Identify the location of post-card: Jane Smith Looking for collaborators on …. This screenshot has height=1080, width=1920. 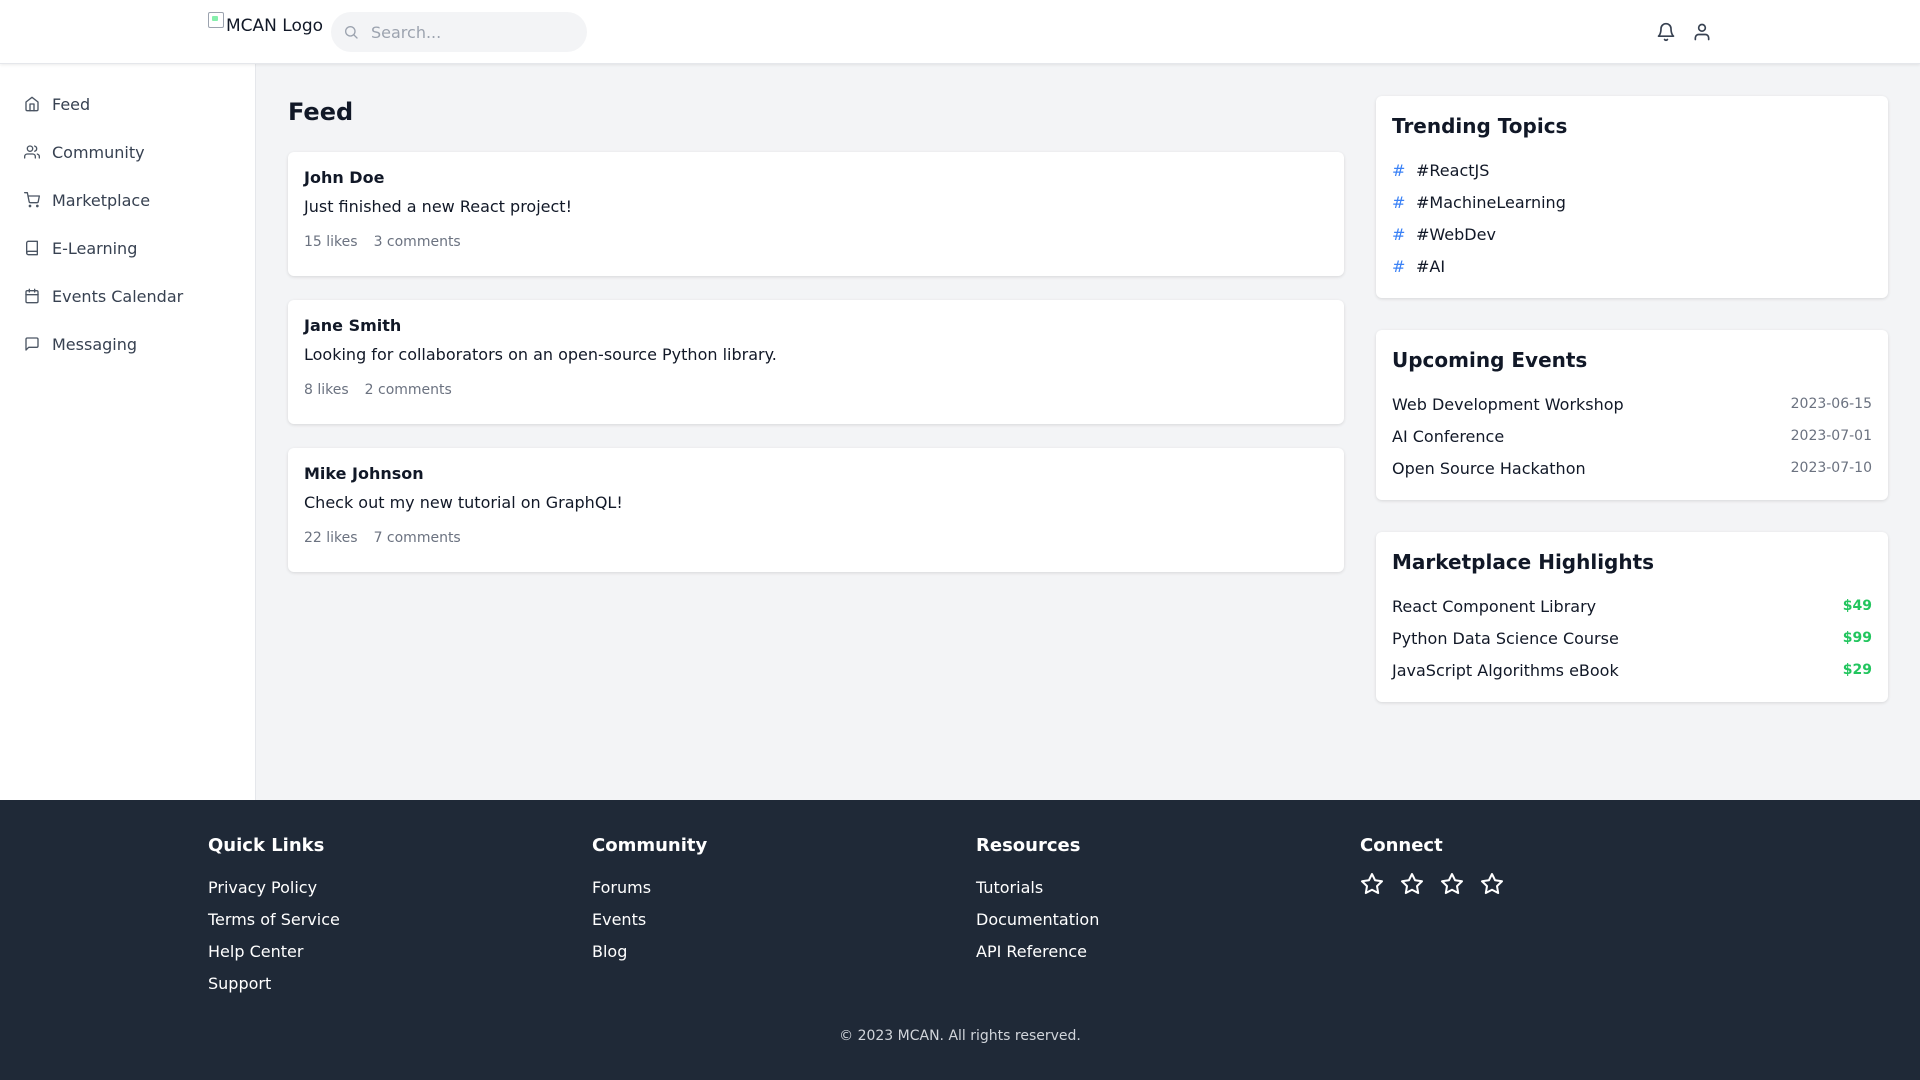
(816, 362).